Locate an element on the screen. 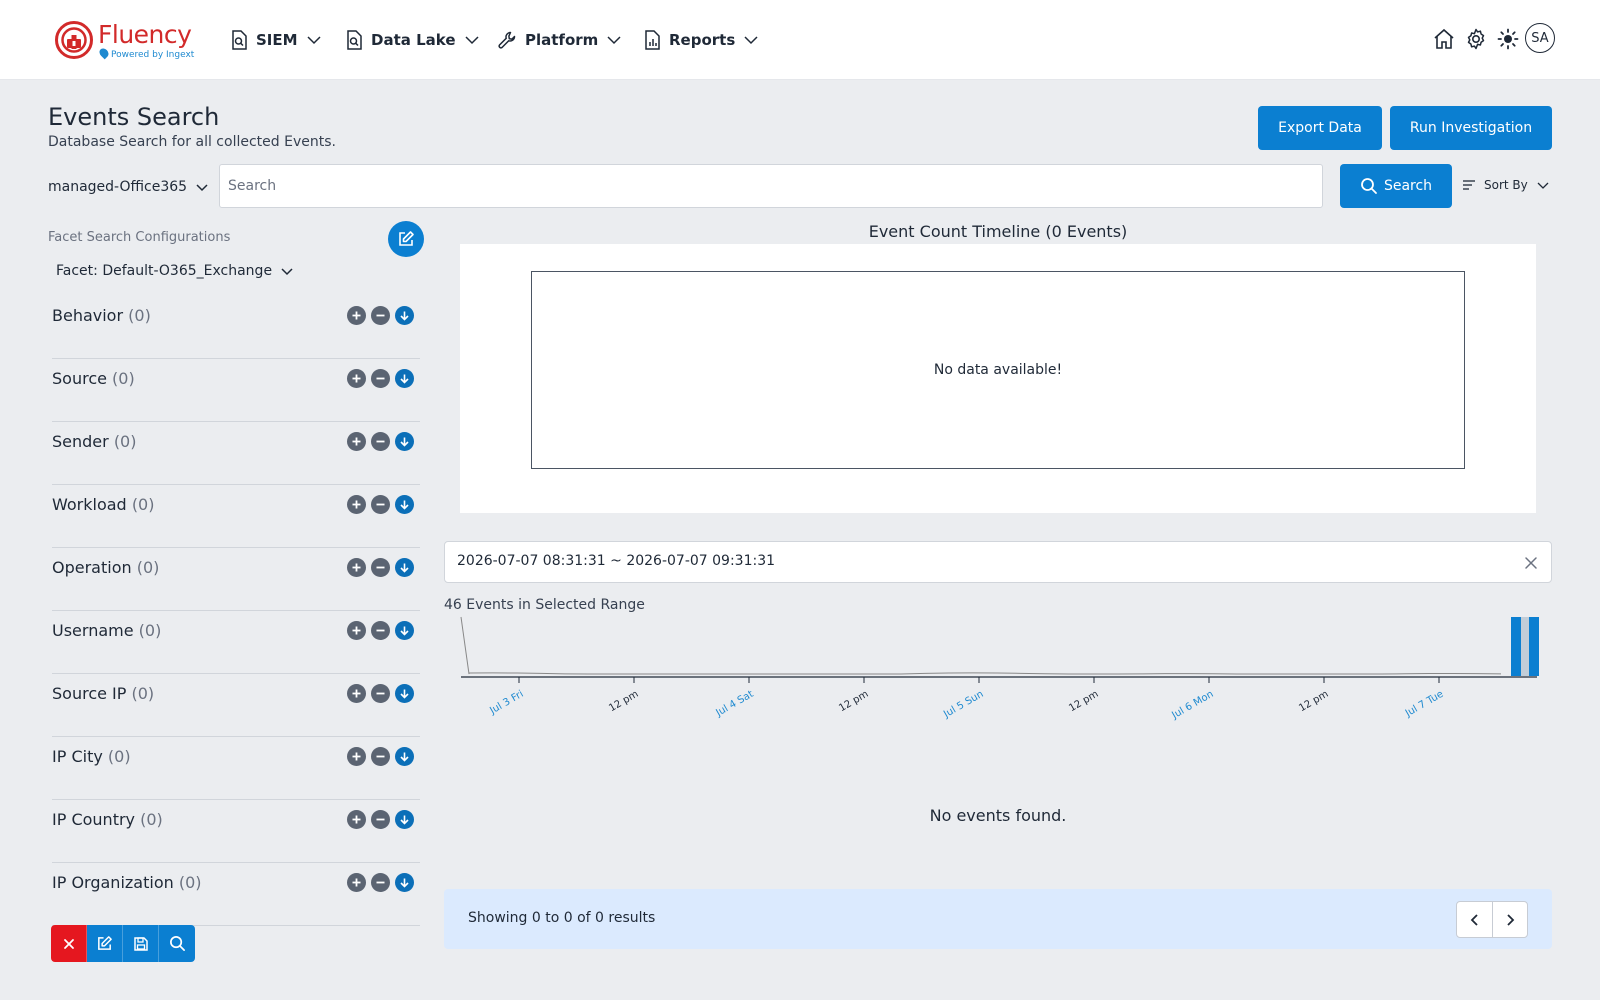 The image size is (1600, 1000). nav-platform: Platform is located at coordinates (559, 40).